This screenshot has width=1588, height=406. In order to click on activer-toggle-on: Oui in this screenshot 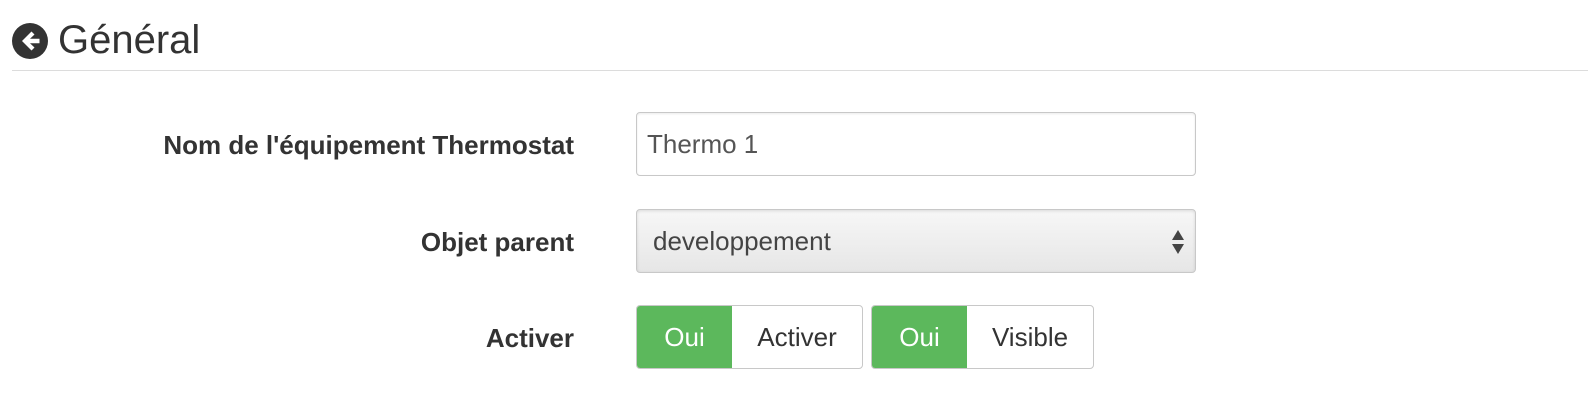, I will do `click(684, 337)`.